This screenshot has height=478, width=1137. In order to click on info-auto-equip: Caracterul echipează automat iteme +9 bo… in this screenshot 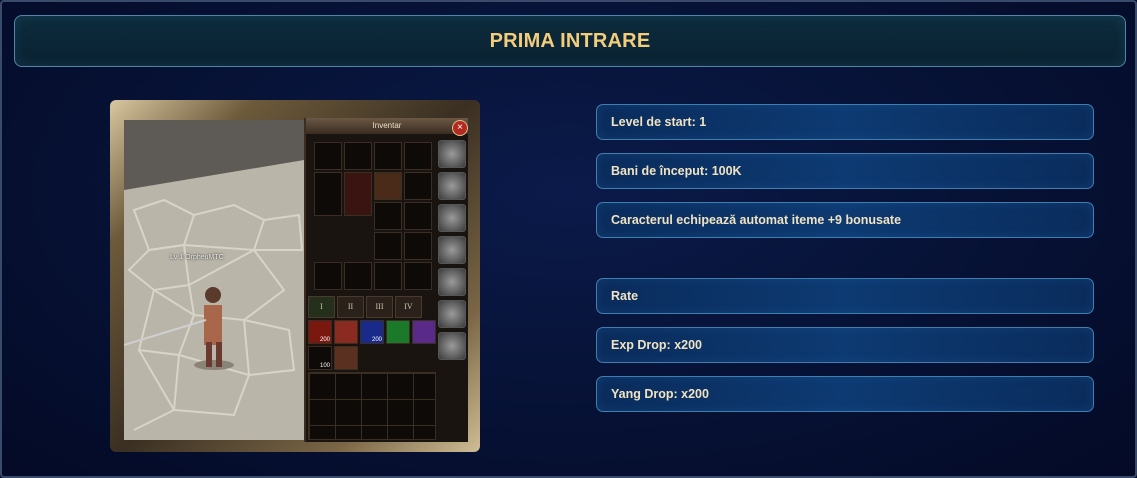, I will do `click(845, 220)`.